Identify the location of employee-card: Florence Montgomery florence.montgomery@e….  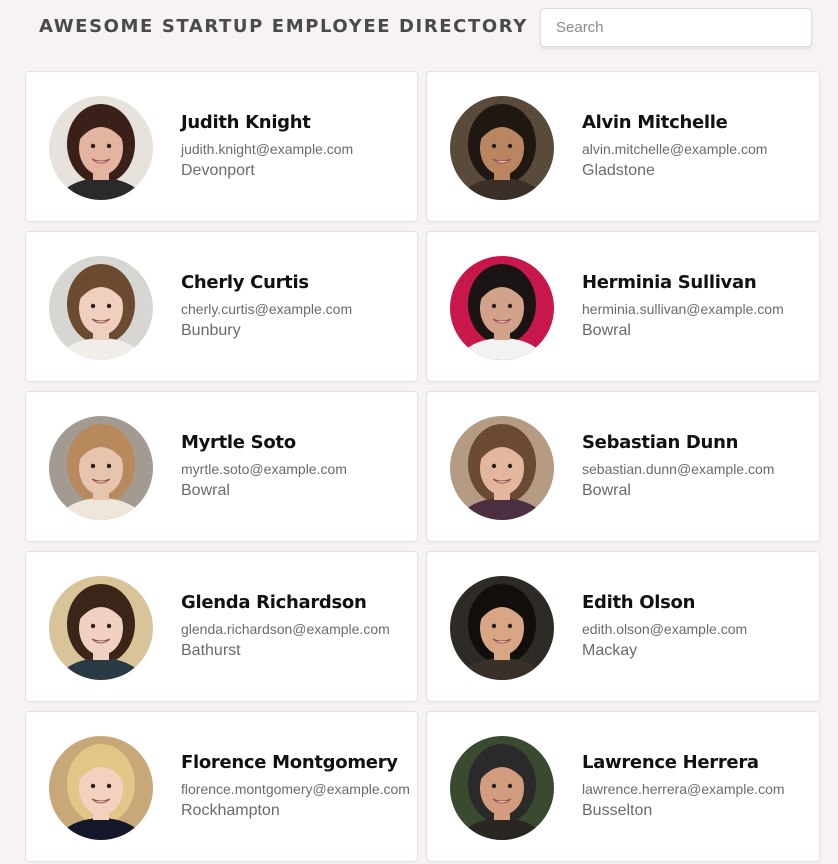
(221, 786).